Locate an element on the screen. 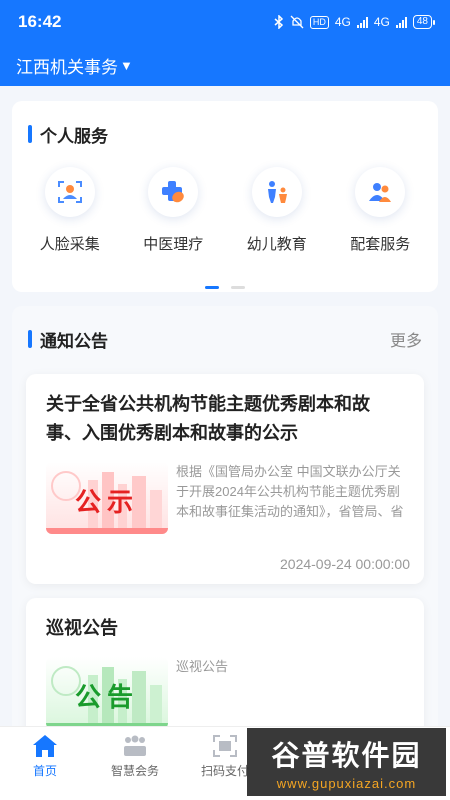 Image resolution: width=450 pixels, height=800 pixels. bell-muted-icon is located at coordinates (297, 22).